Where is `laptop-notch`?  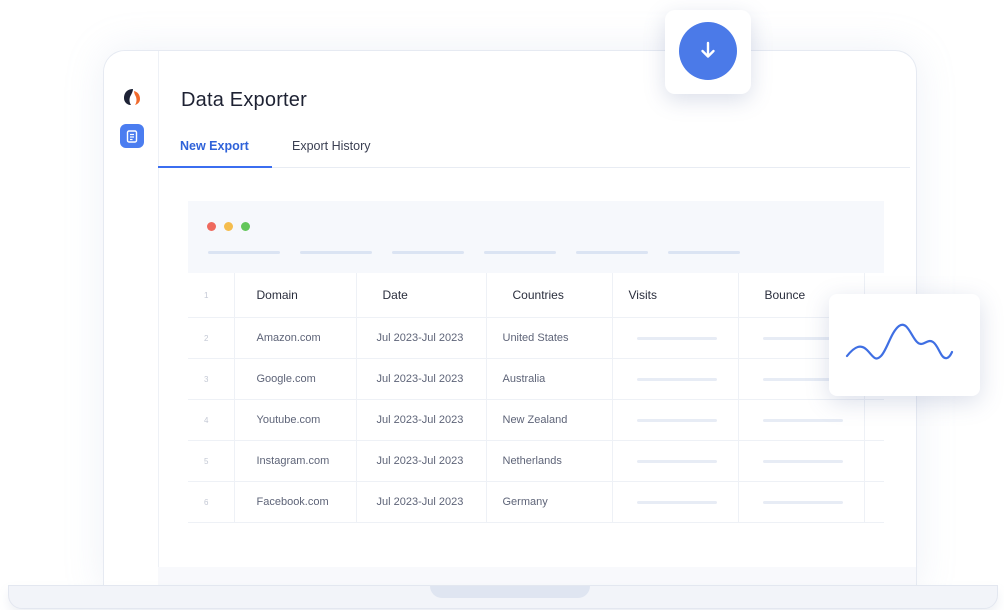
laptop-notch is located at coordinates (510, 592).